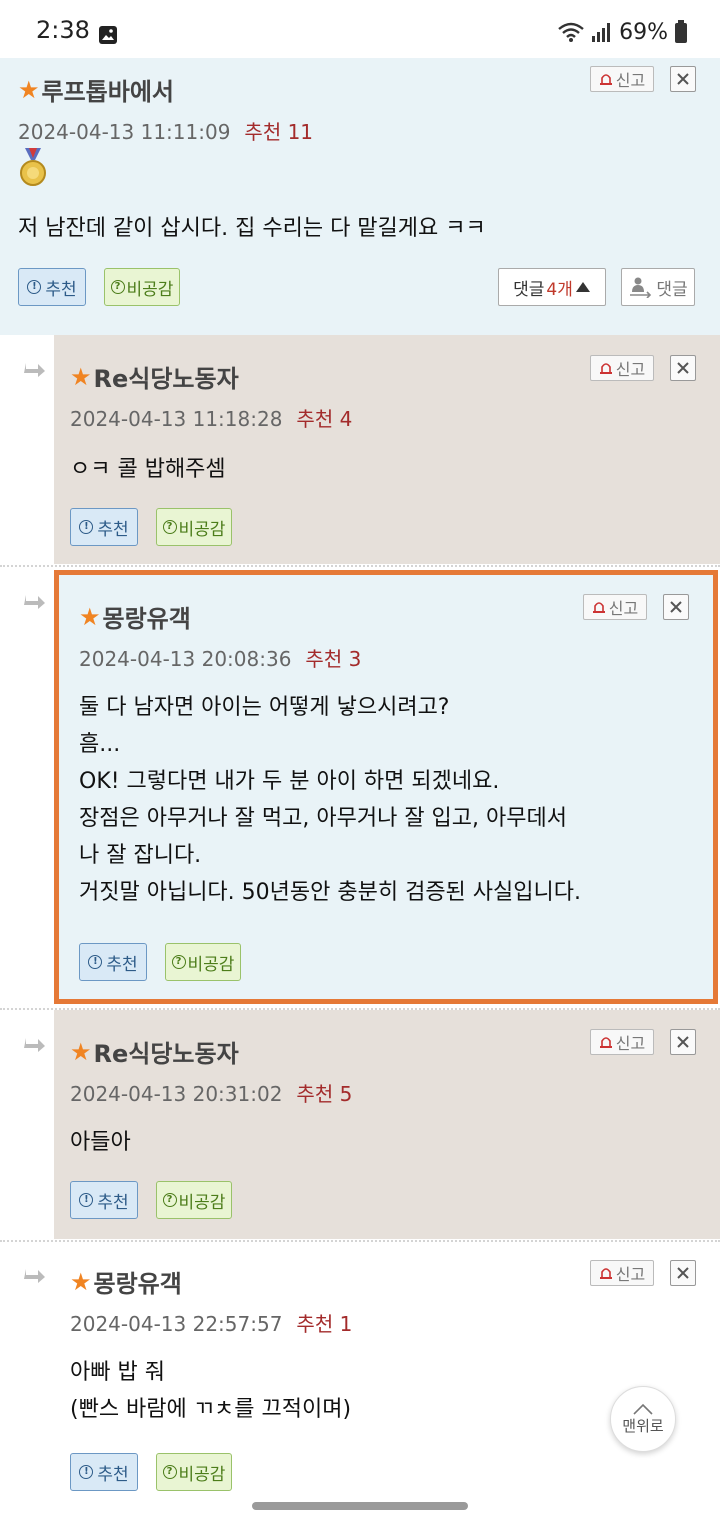 The height and width of the screenshot is (1520, 720). I want to click on comment-date: 2024-04-13 22:57:57, so click(176, 1324).